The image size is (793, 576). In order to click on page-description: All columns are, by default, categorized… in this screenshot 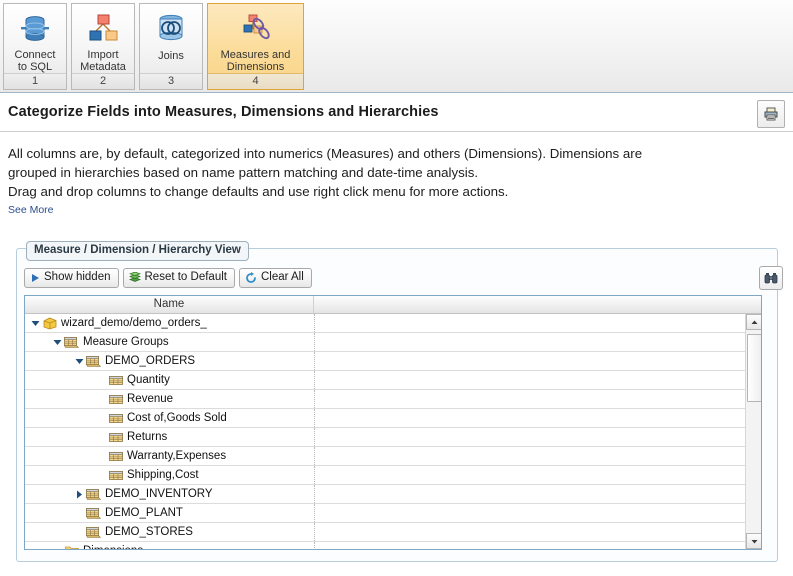, I will do `click(395, 172)`.